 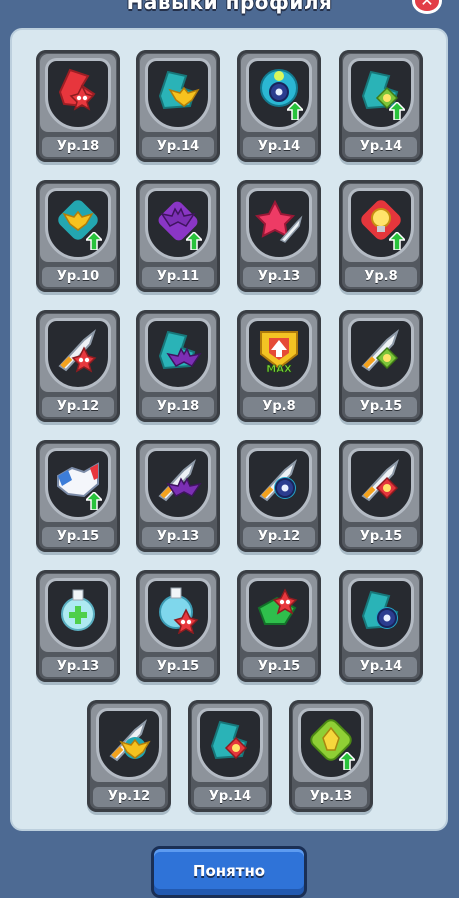 I want to click on sword-red-star-icon, so click(x=78, y=350).